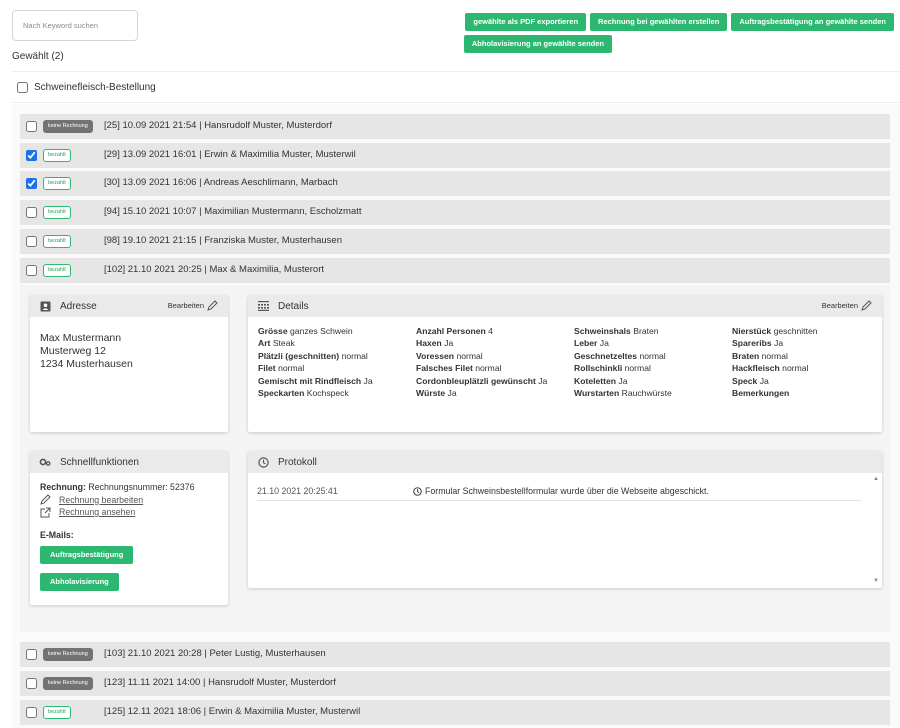 Image resolution: width=900 pixels, height=728 pixels. What do you see at coordinates (847, 305) in the screenshot?
I see `details-edit-button: Bearbeiten` at bounding box center [847, 305].